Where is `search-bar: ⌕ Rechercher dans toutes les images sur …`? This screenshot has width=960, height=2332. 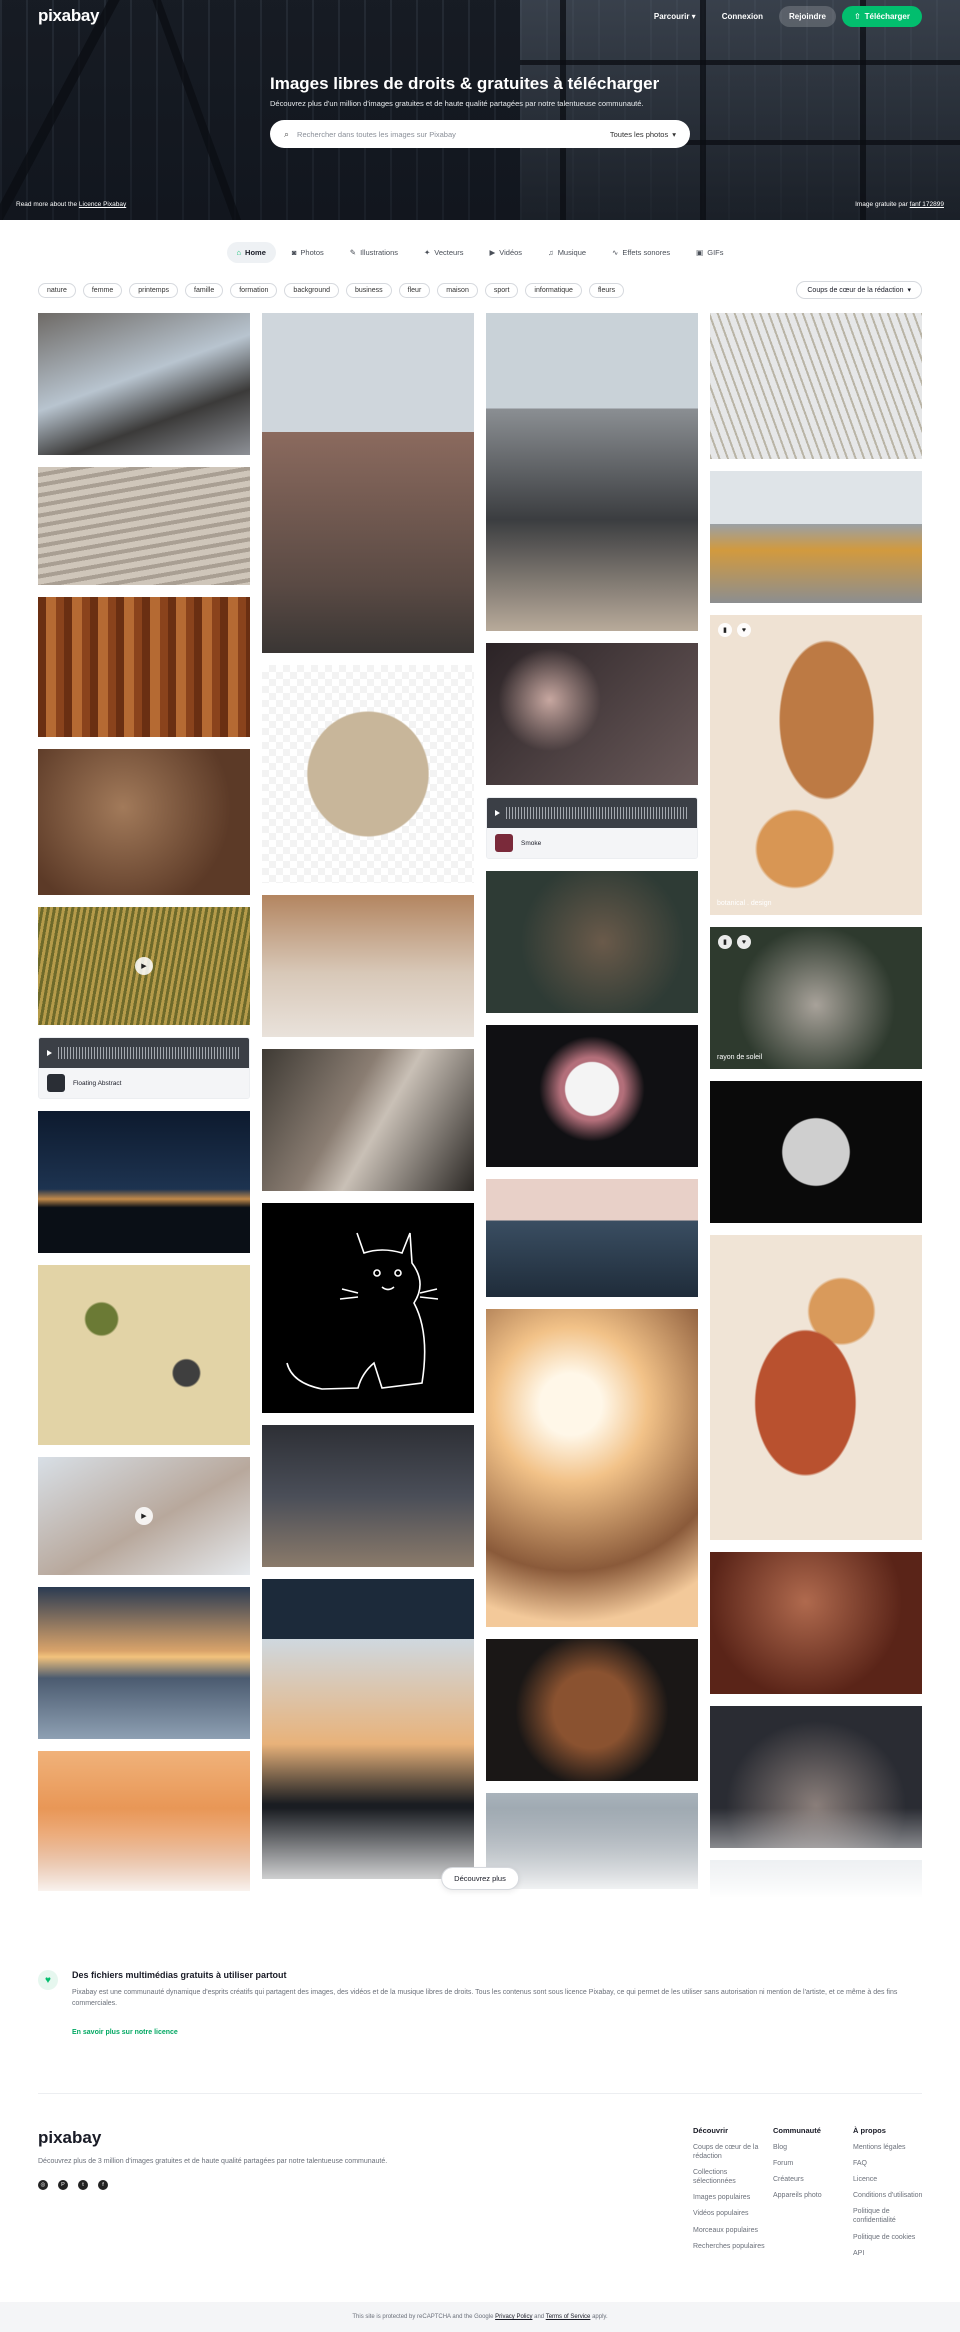 search-bar: ⌕ Rechercher dans toutes les images sur … is located at coordinates (480, 134).